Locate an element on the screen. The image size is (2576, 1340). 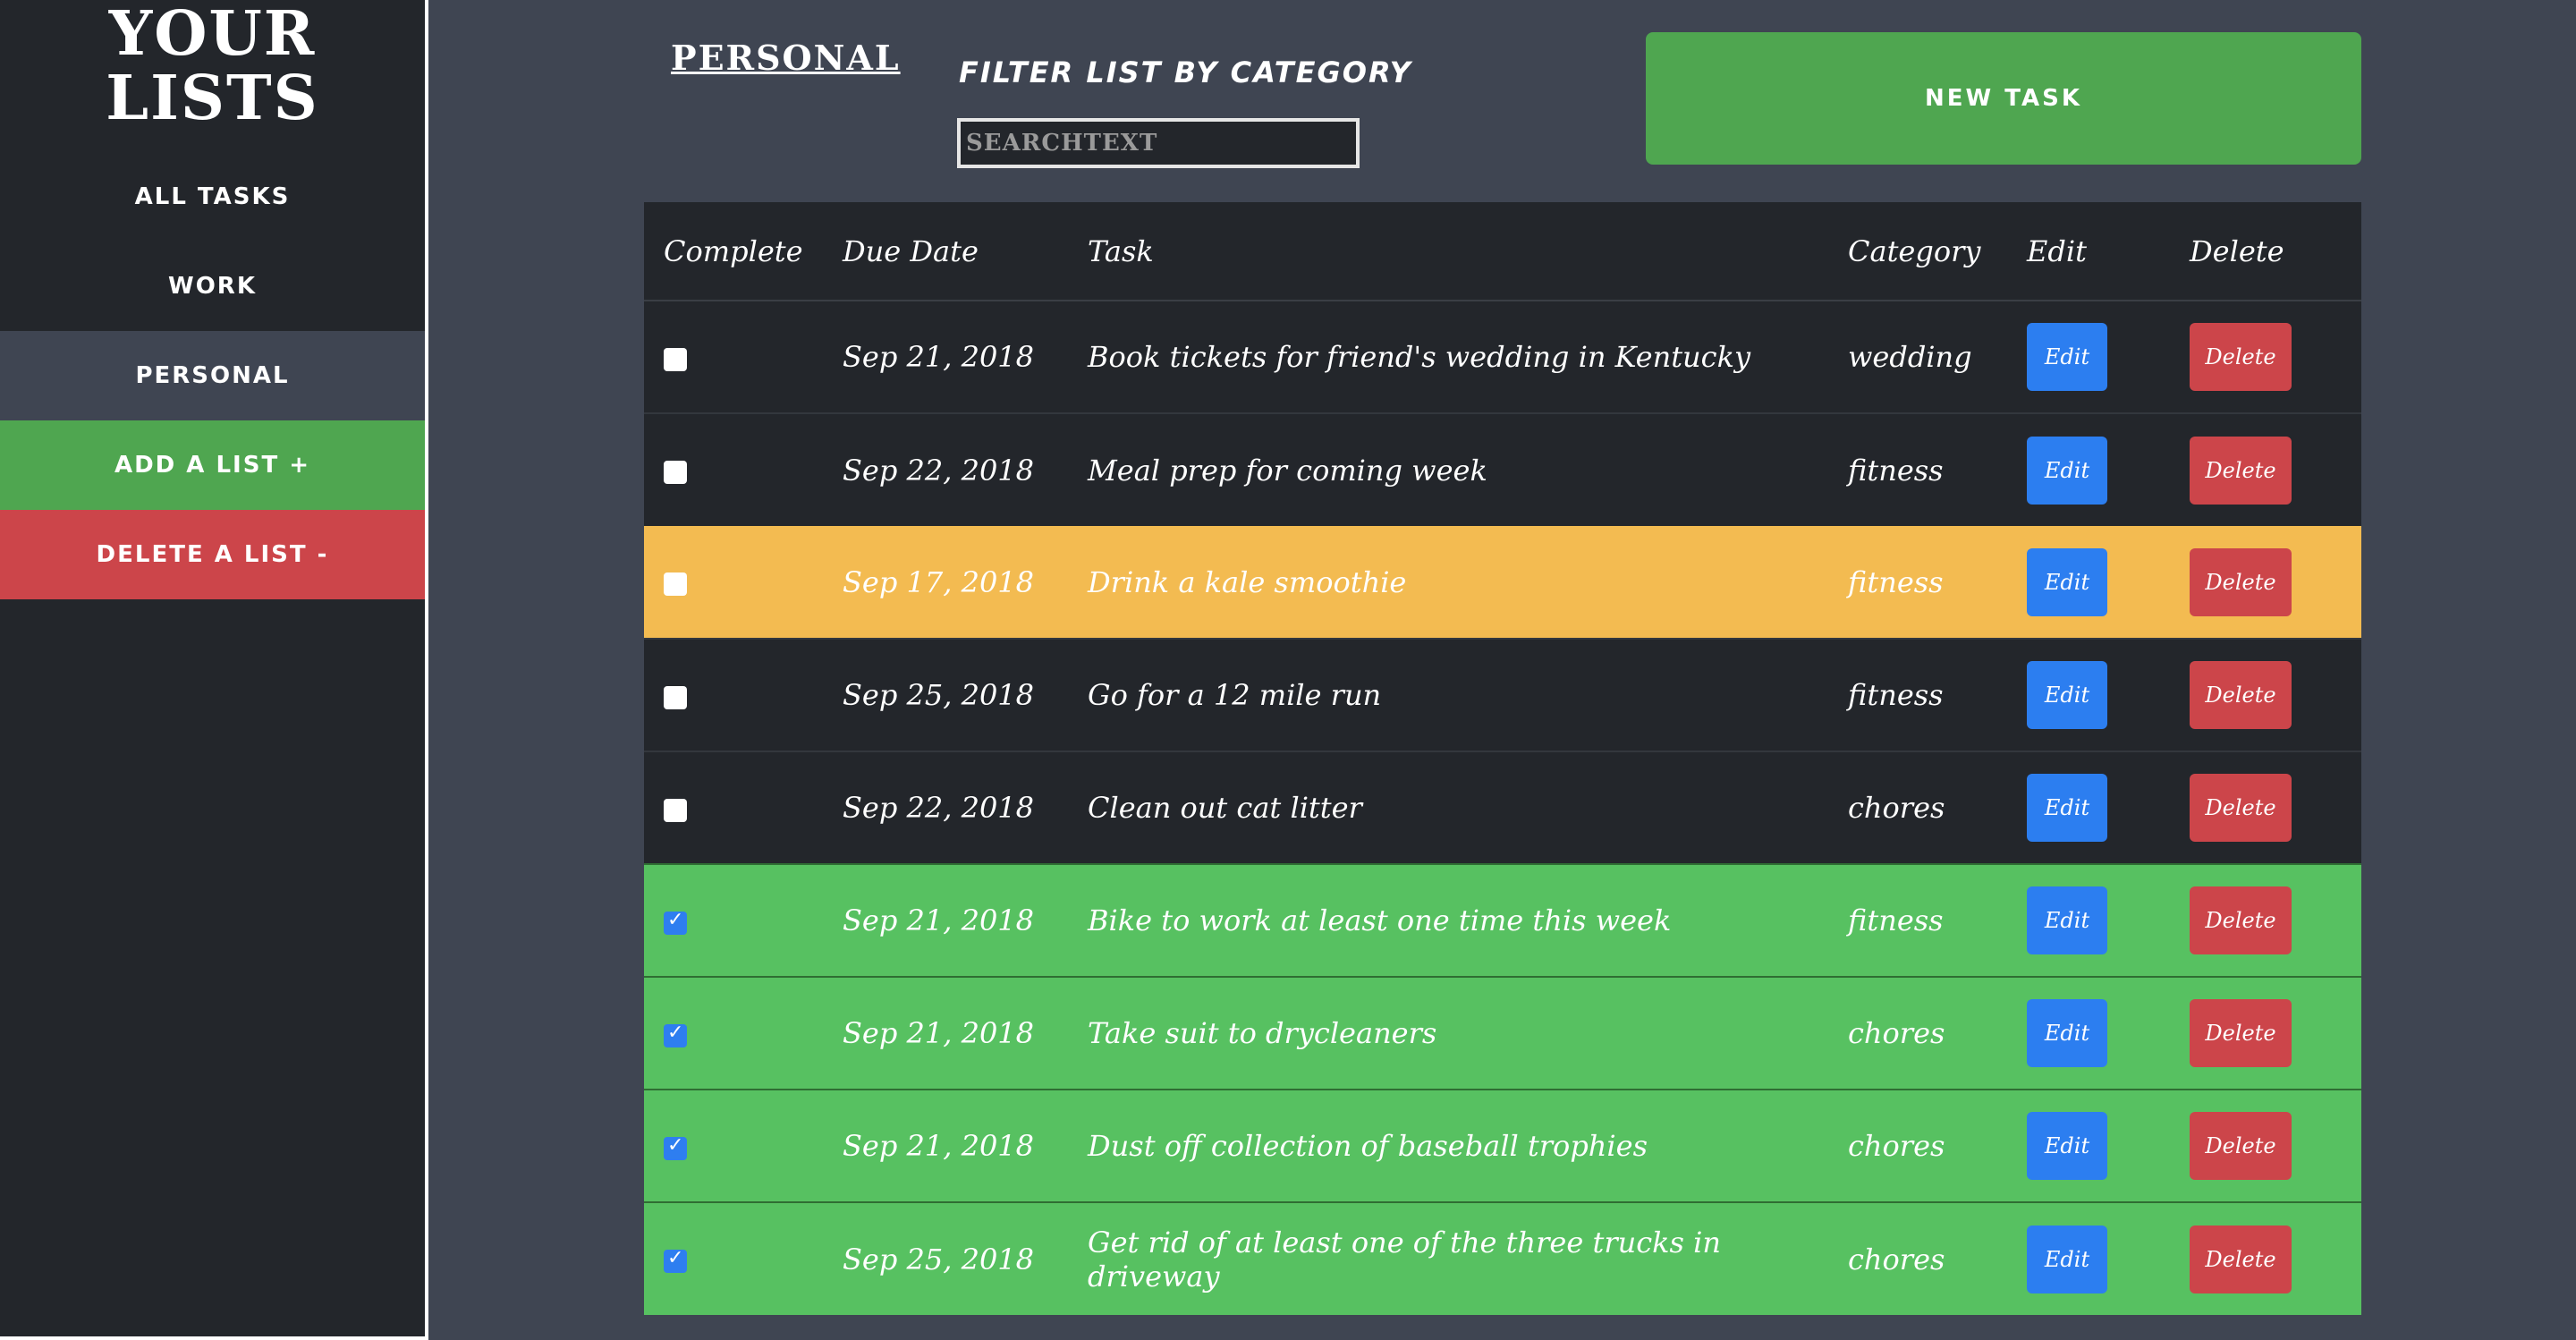
column-header-edit: Edit is located at coordinates (2108, 251).